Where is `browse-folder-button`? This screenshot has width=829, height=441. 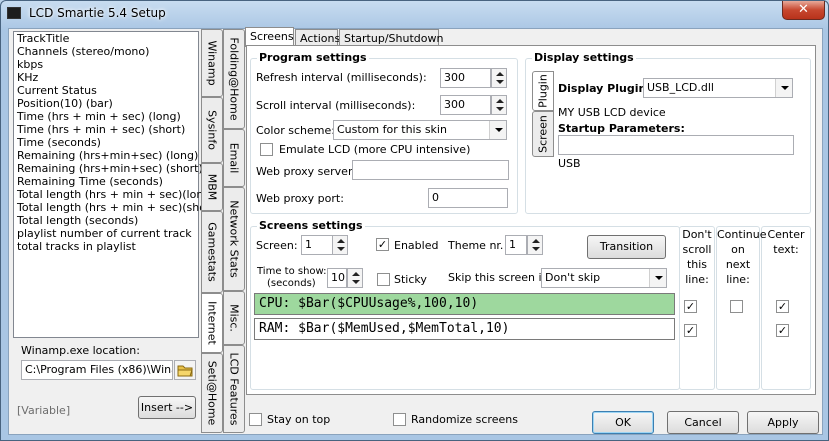 browse-folder-button is located at coordinates (185, 370).